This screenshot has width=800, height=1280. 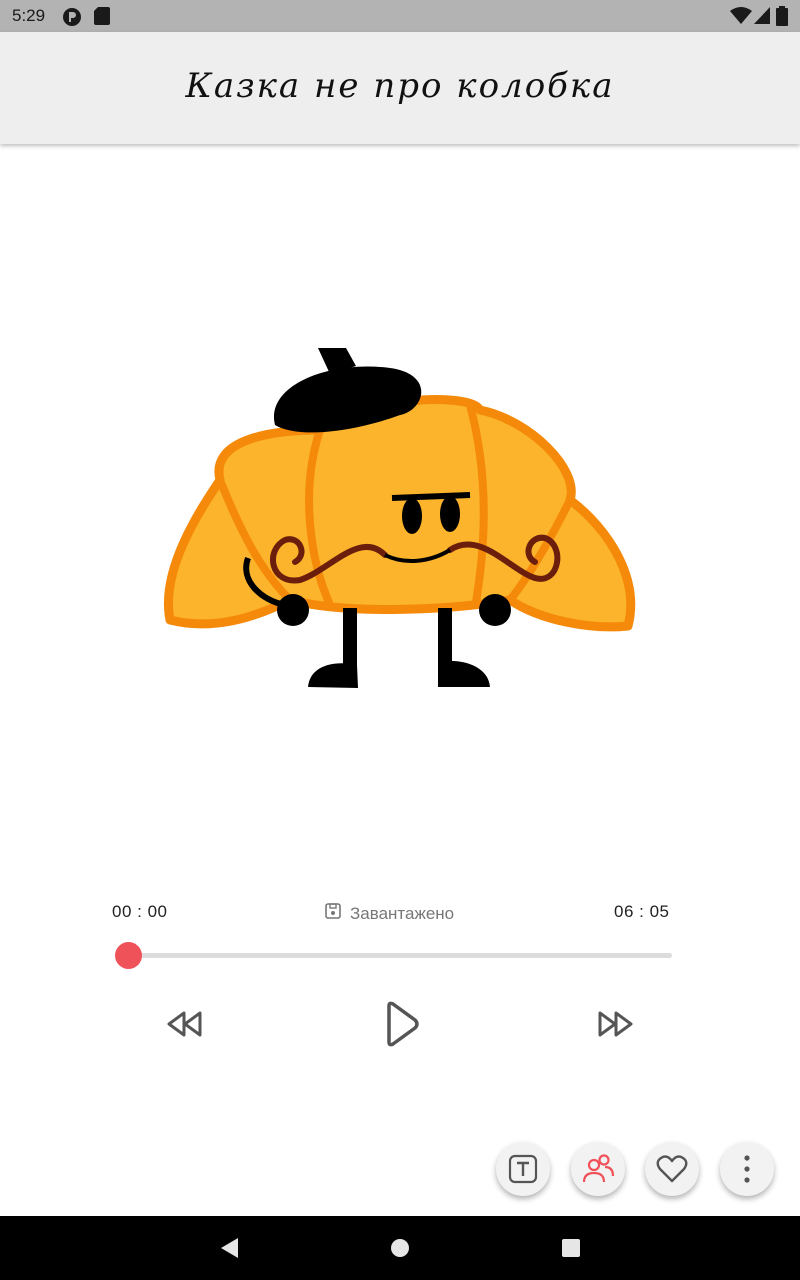 What do you see at coordinates (128, 955) in the screenshot?
I see `seek-thumb` at bounding box center [128, 955].